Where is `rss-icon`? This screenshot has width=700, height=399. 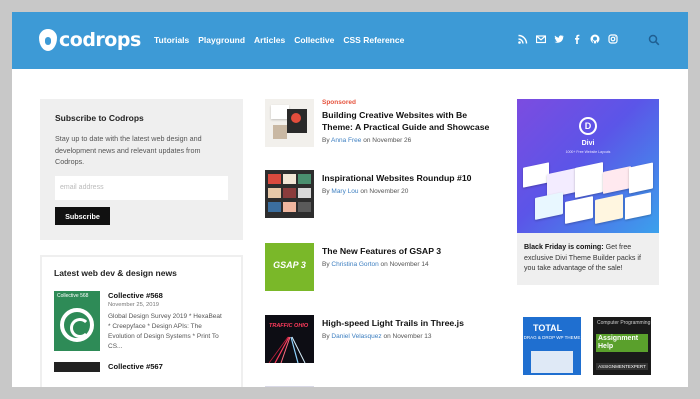 rss-icon is located at coordinates (523, 39).